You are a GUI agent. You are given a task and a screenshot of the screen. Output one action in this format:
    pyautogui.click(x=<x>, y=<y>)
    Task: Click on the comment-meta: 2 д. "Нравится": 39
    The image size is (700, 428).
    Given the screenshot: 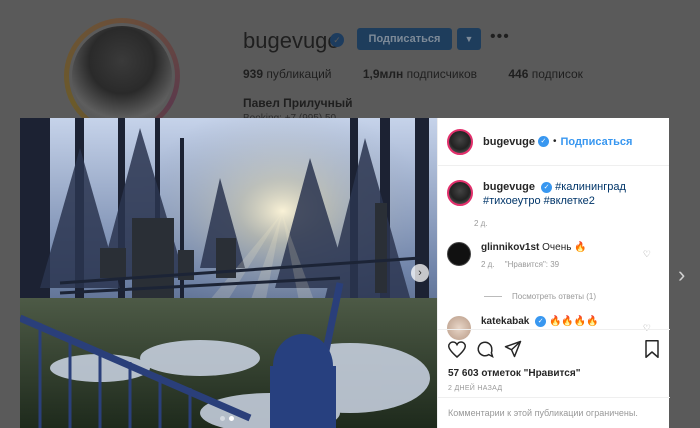 What is the action you would take?
    pyautogui.click(x=534, y=264)
    